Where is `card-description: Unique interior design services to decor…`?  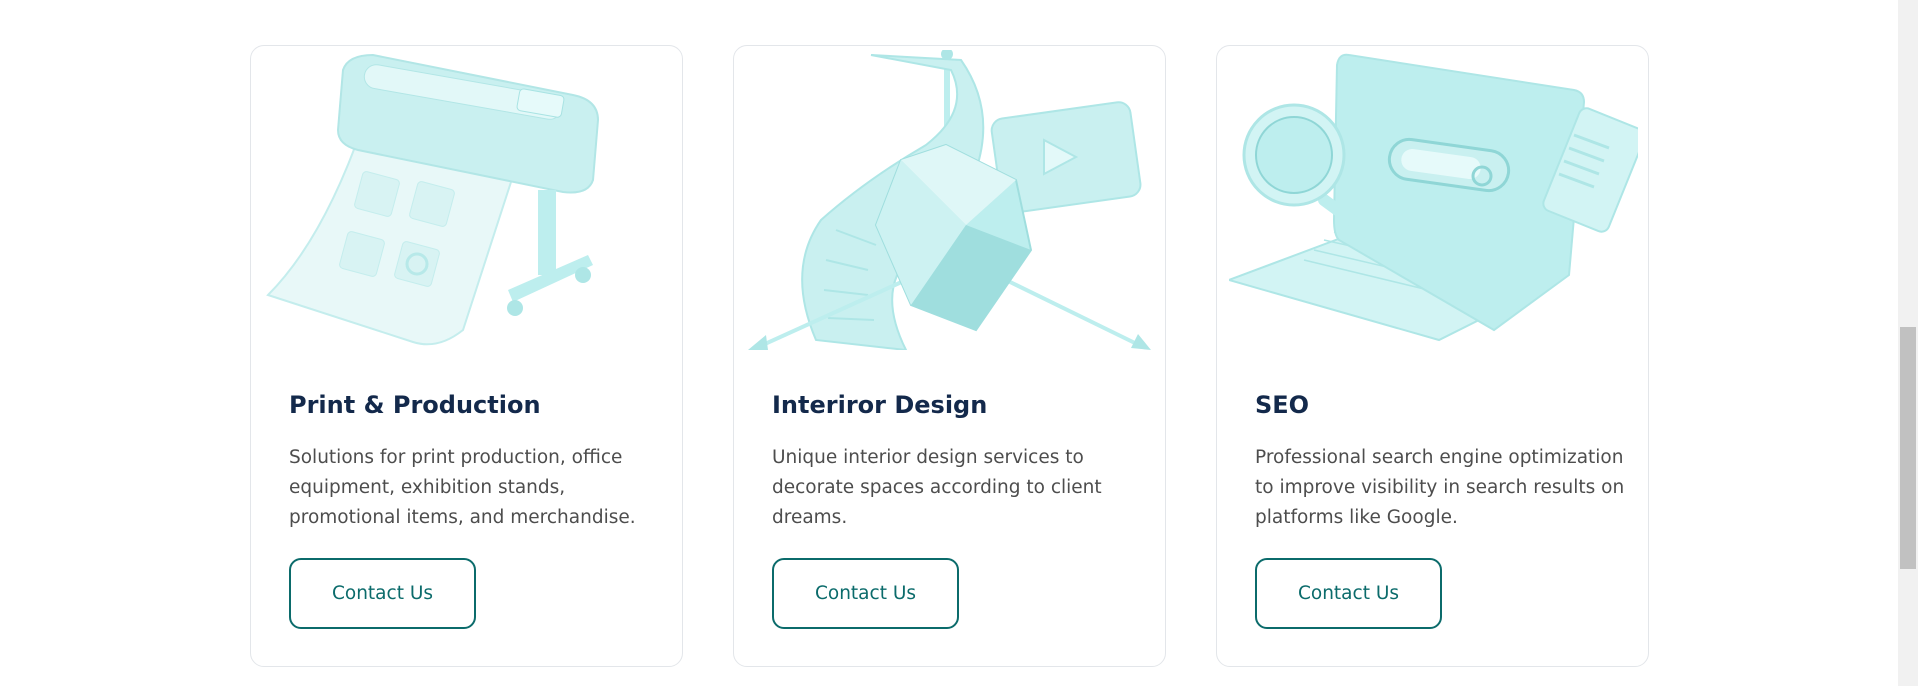
card-description: Unique interior design services to decor… is located at coordinates (937, 487).